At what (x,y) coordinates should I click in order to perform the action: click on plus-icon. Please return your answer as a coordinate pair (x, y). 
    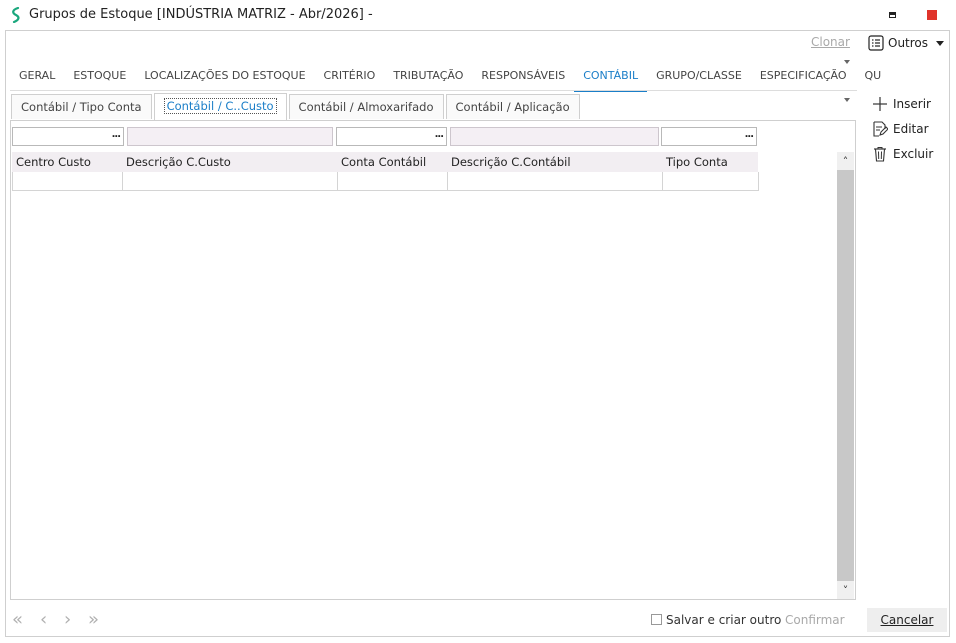
    Looking at the image, I should click on (880, 104).